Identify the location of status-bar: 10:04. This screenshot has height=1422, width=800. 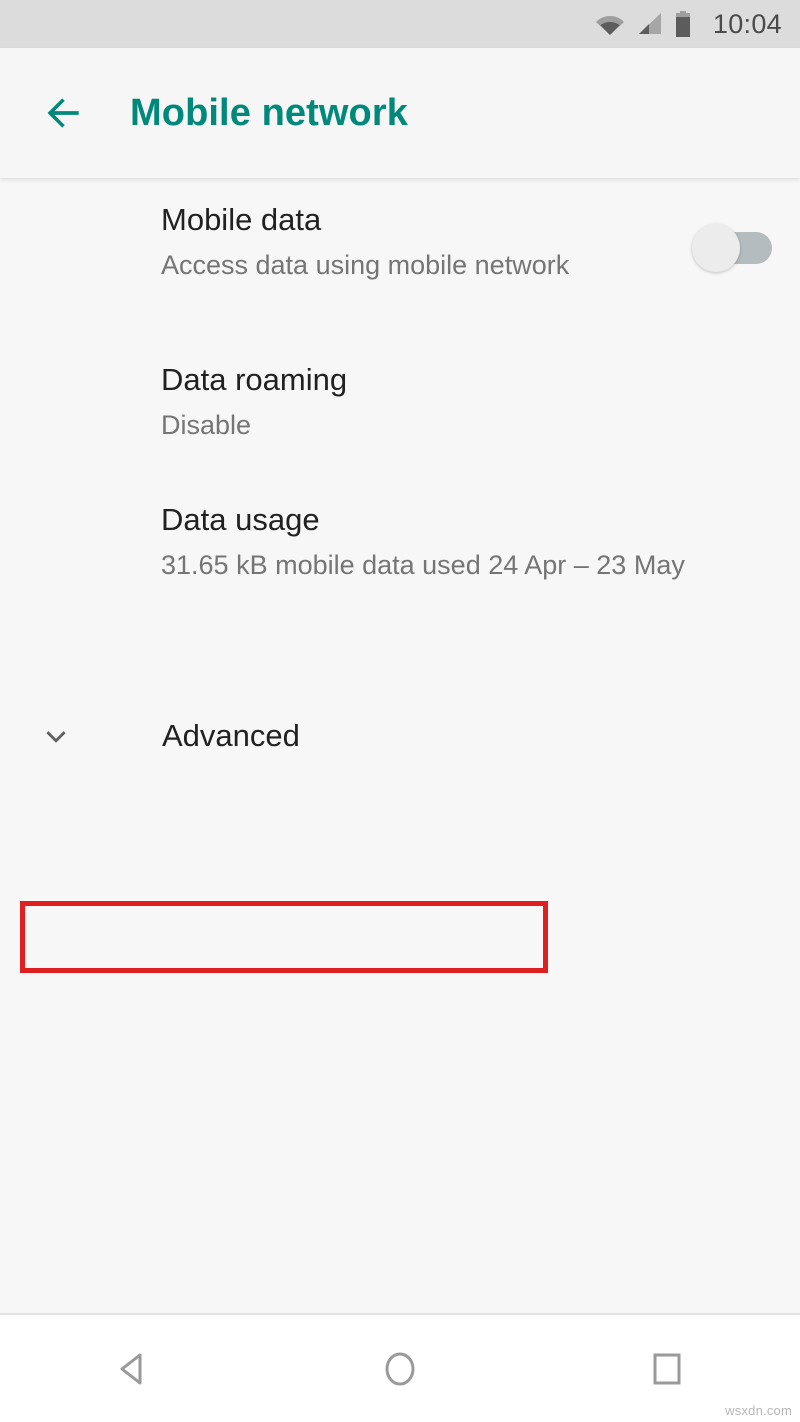
(400, 24).